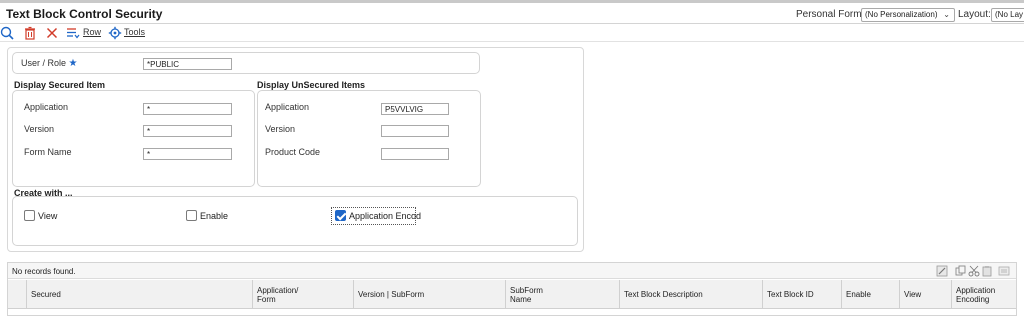  I want to click on view-checkbox, so click(29, 215).